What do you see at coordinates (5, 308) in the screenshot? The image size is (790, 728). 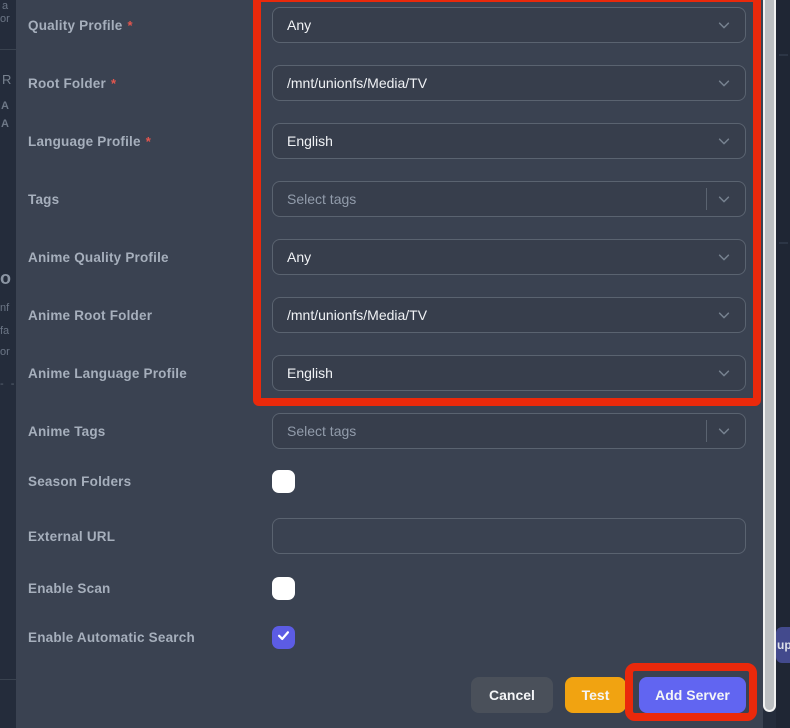 I see `backdrop-text-fragment: nf` at bounding box center [5, 308].